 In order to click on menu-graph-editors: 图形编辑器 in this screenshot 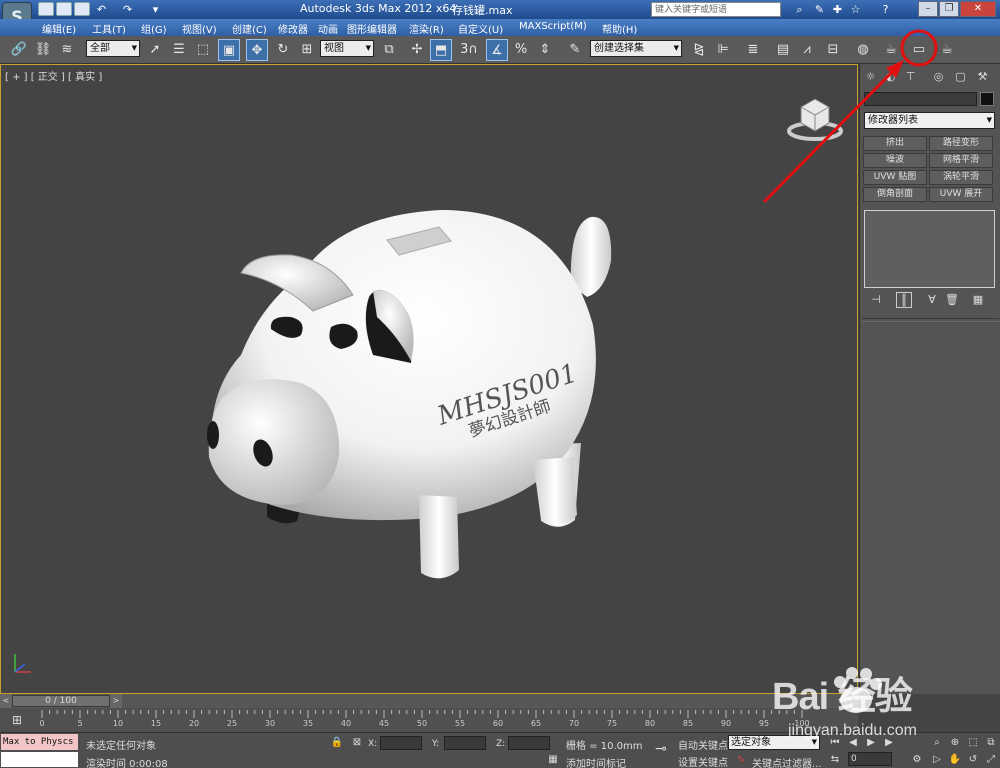, I will do `click(372, 28)`.